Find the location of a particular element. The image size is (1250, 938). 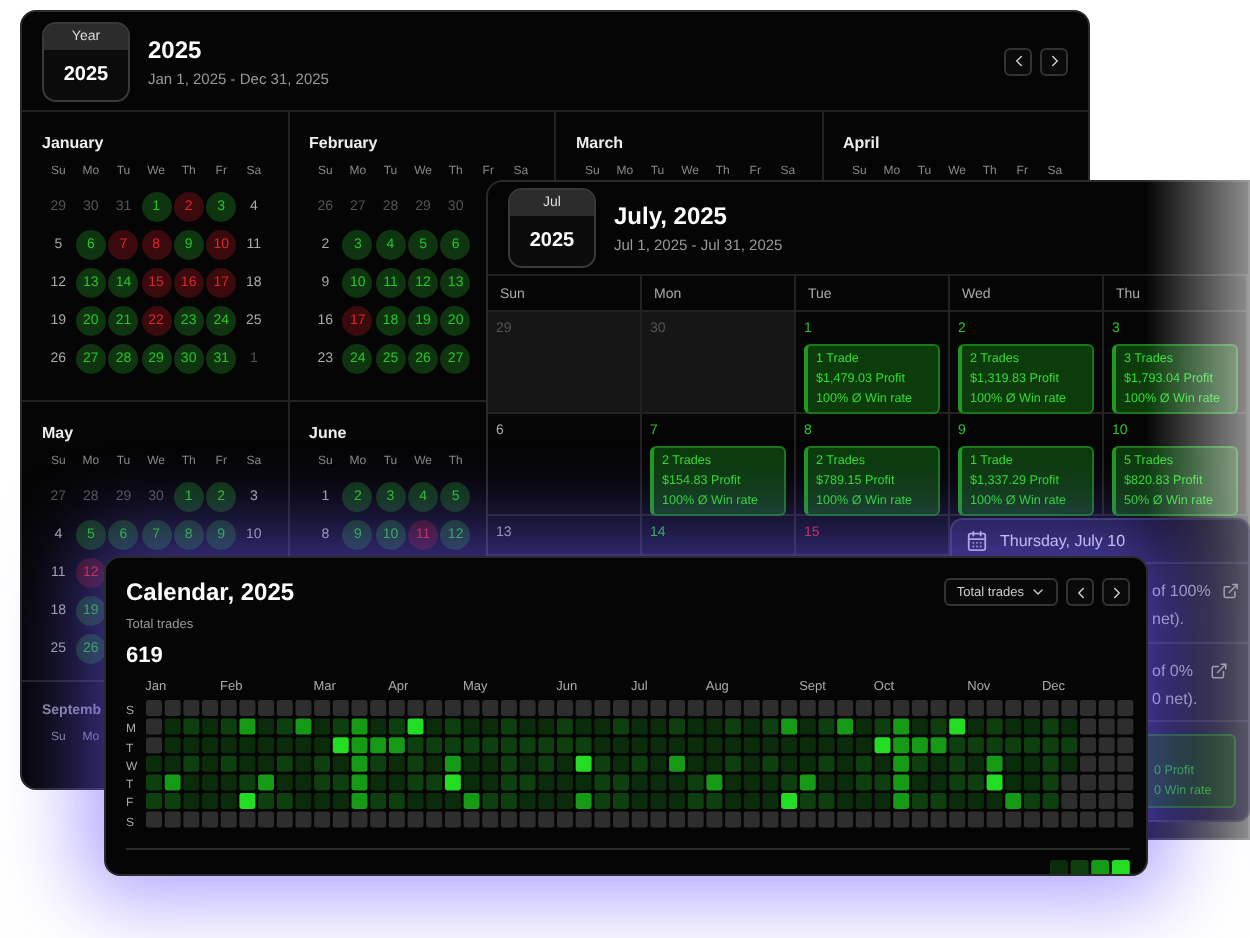

month-name: February is located at coordinates (343, 143).